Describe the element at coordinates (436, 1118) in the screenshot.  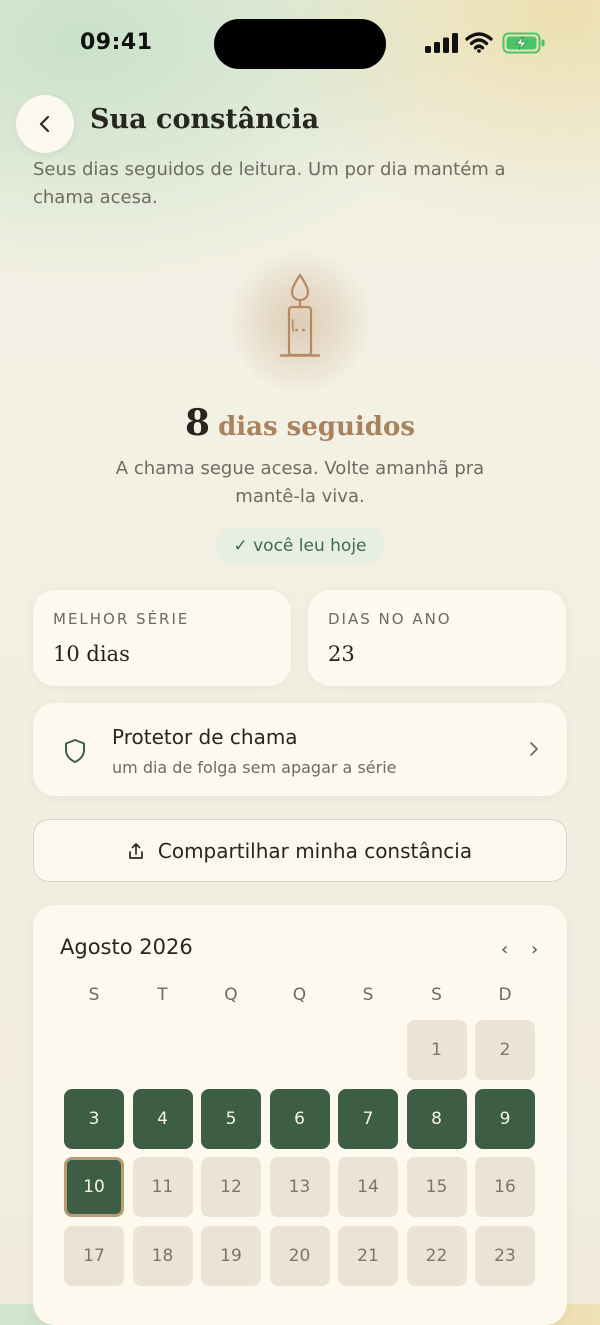
I see `calendar-day-8: 8` at that location.